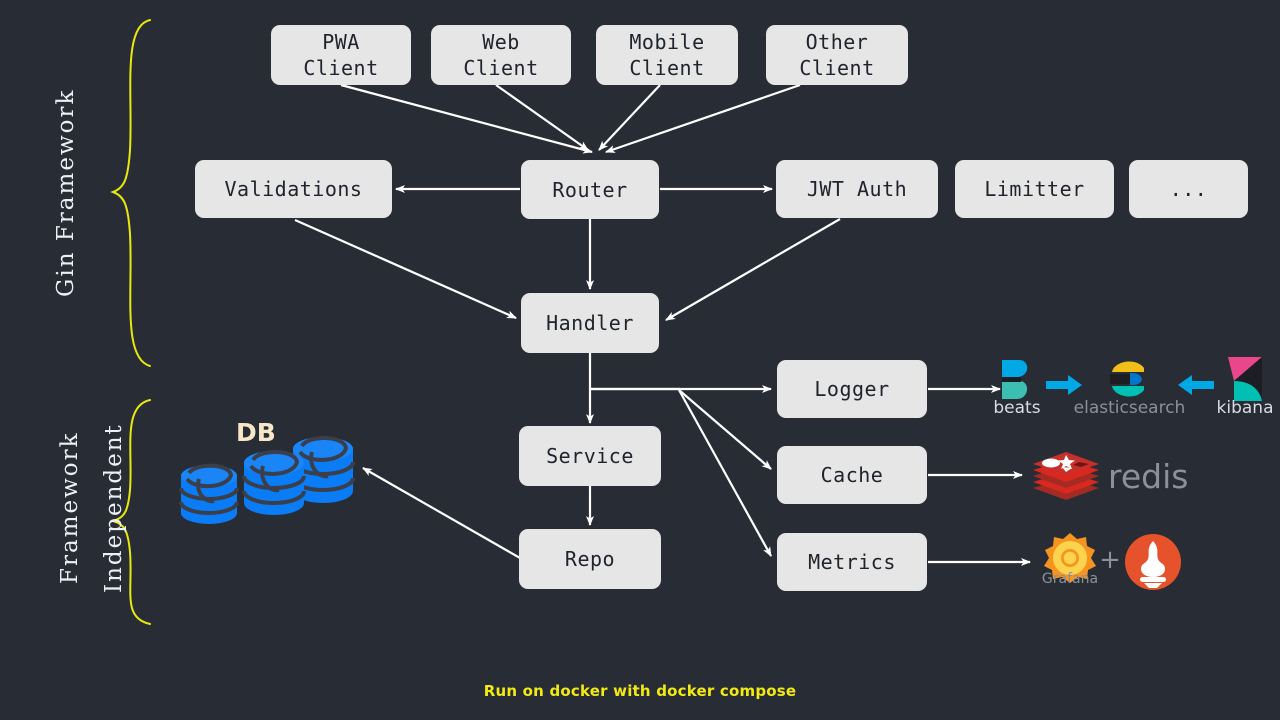 Image resolution: width=1280 pixels, height=720 pixels. I want to click on node-pwa-client: PWA Client, so click(341, 55).